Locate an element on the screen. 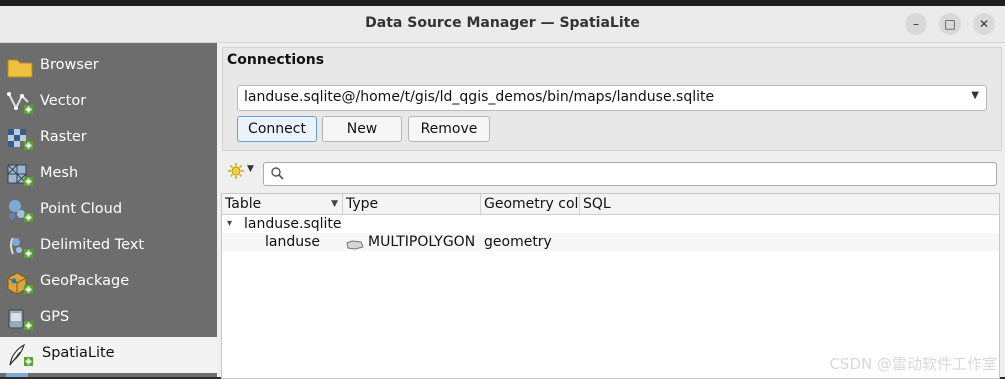  expand-arrow-icon: ▾ is located at coordinates (229, 224).